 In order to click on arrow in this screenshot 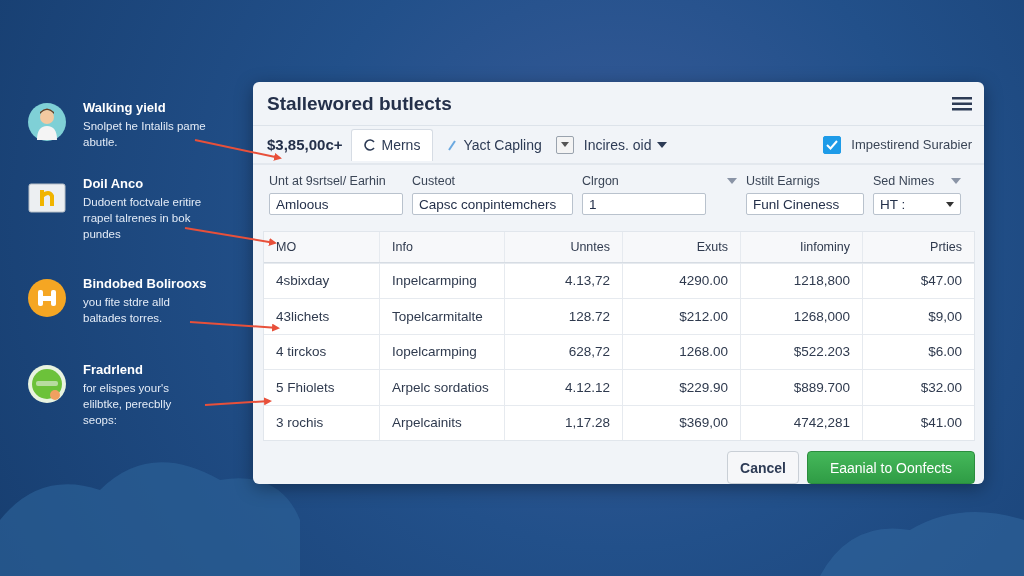, I will do `click(238, 401)`.